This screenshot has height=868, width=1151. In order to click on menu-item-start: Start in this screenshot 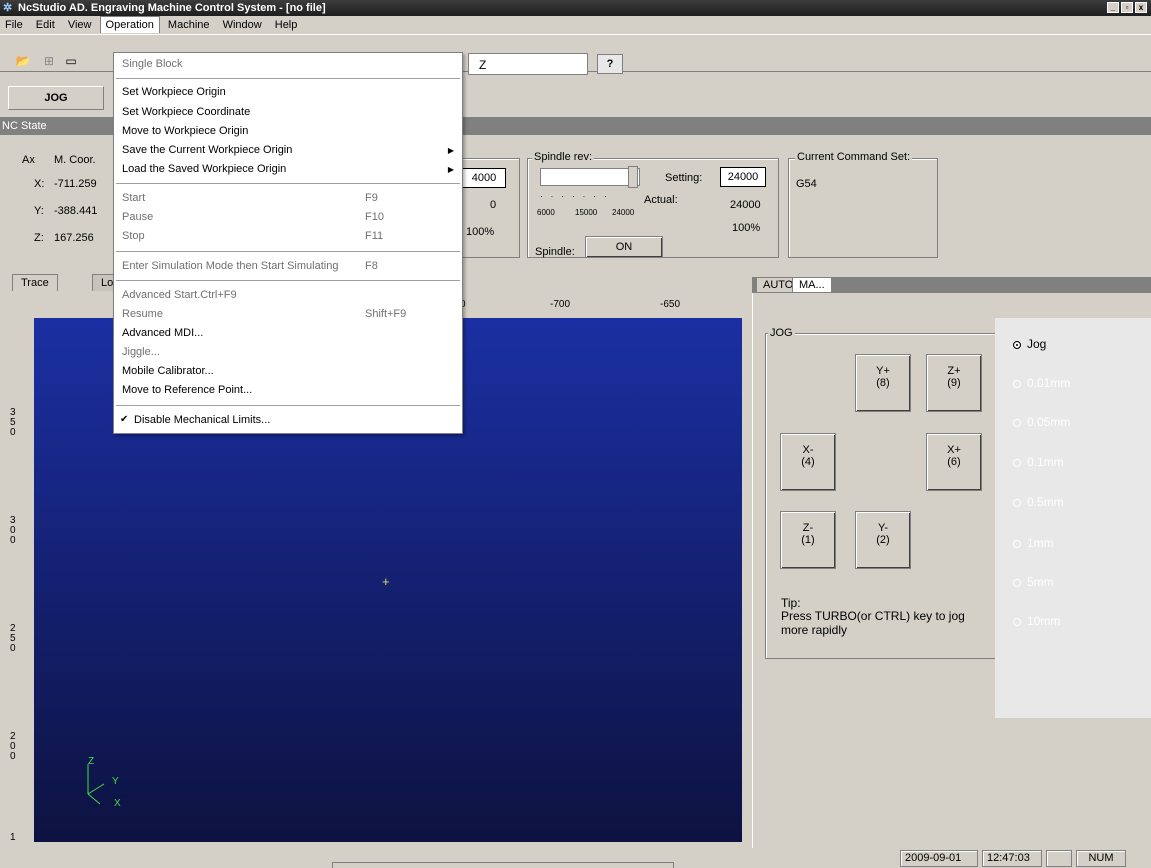, I will do `click(133, 198)`.